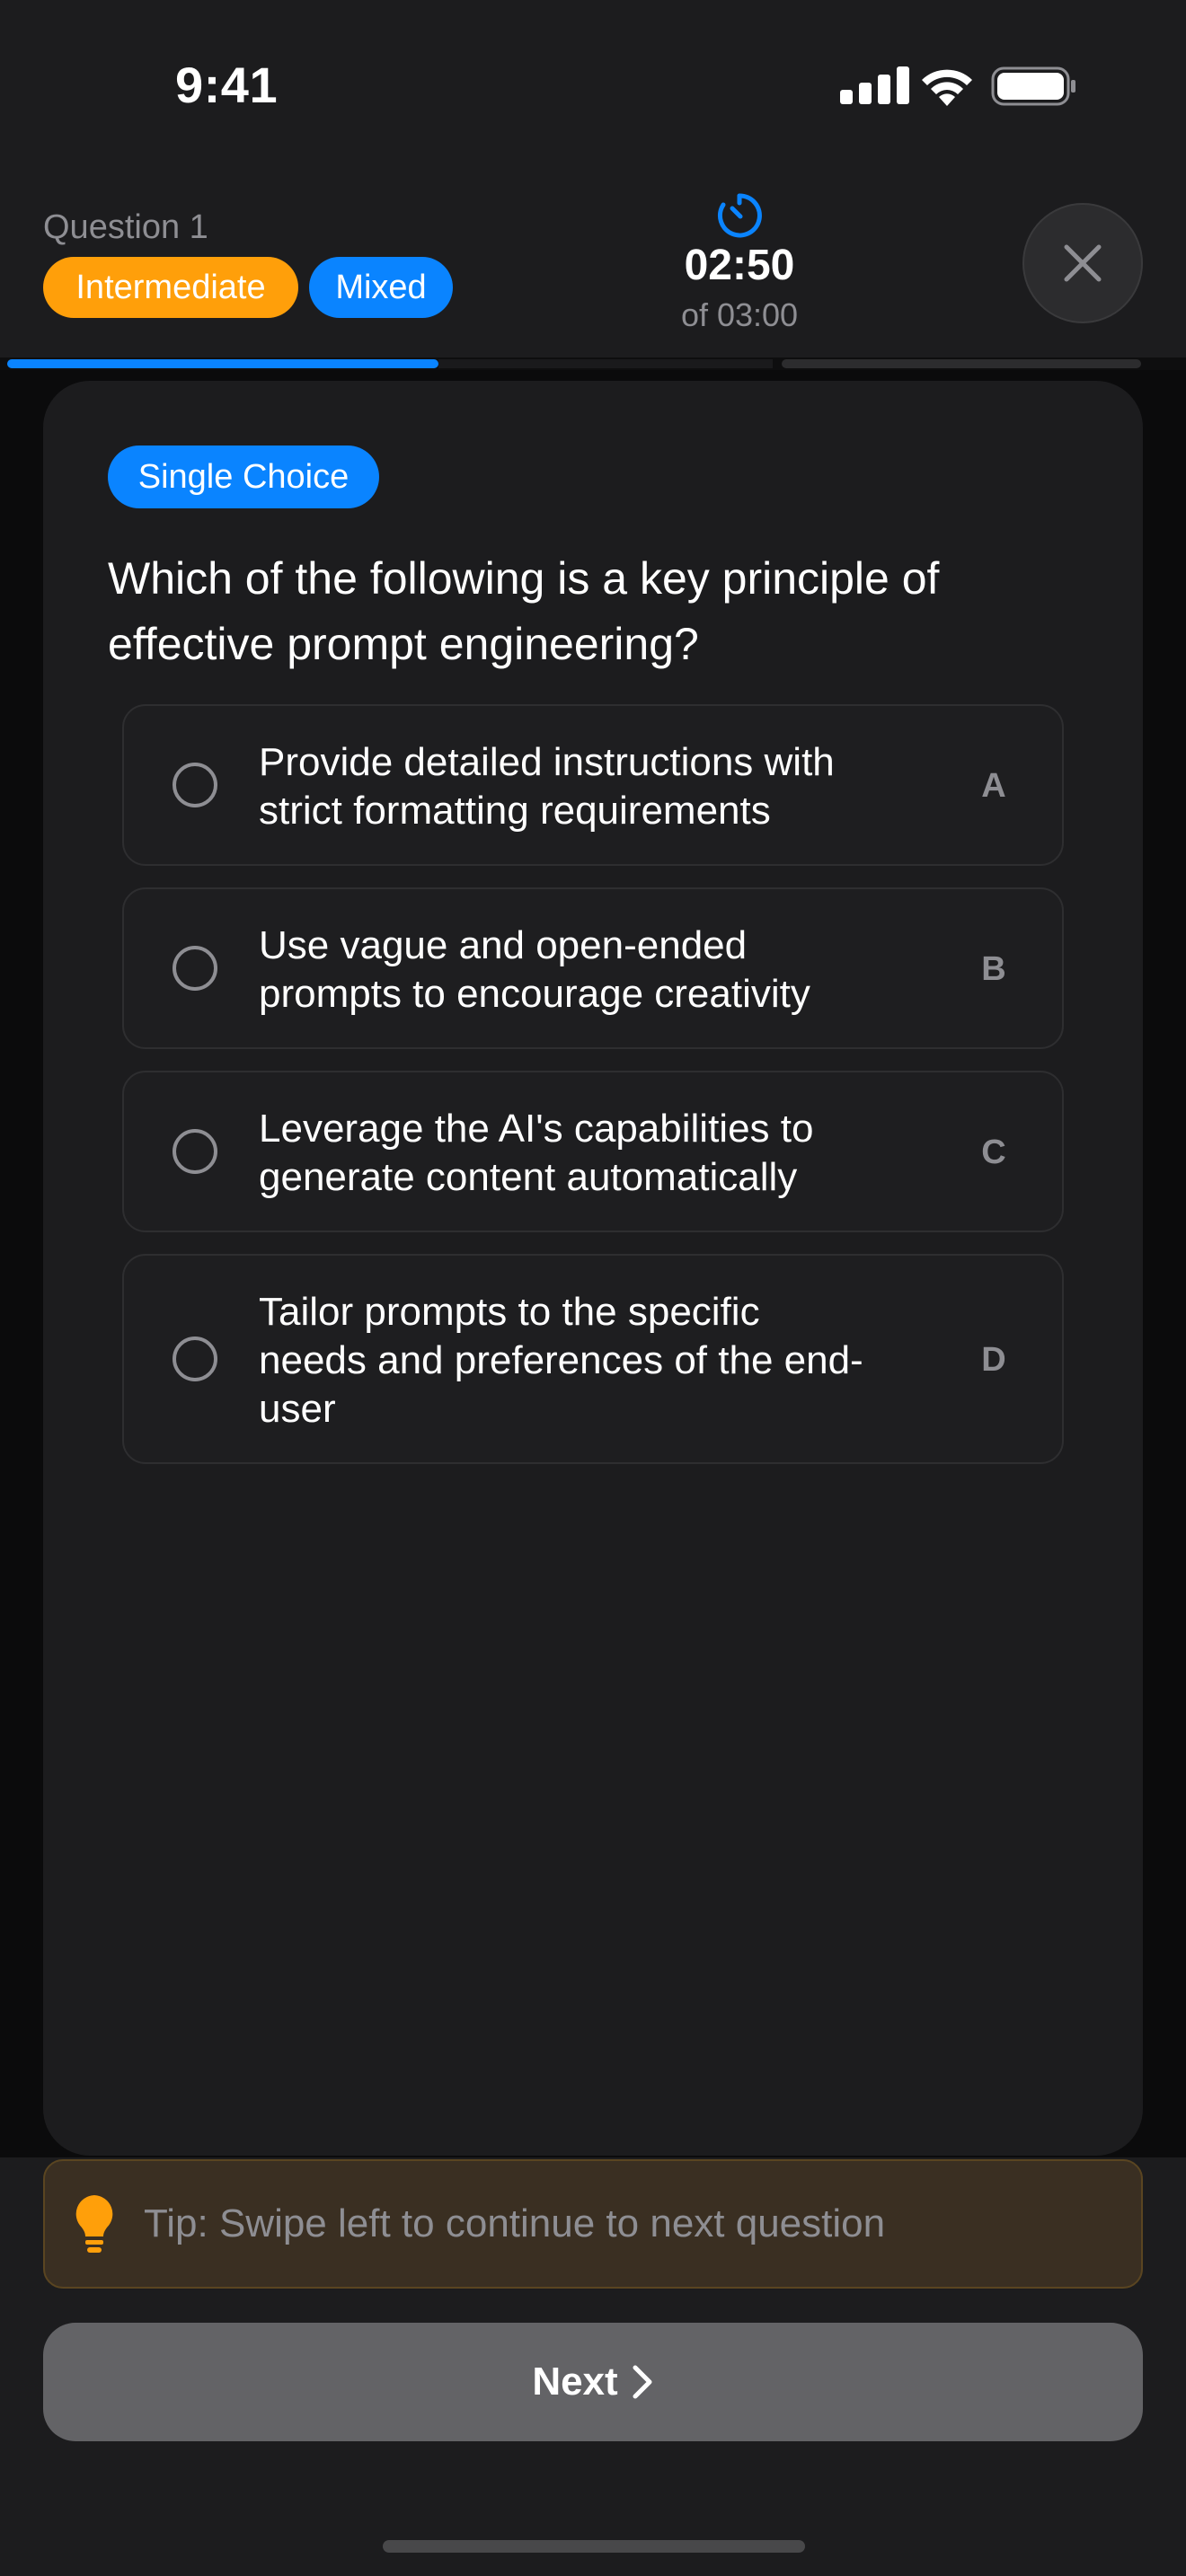 The image size is (1186, 2576). I want to click on option-letter: C, so click(993, 1152).